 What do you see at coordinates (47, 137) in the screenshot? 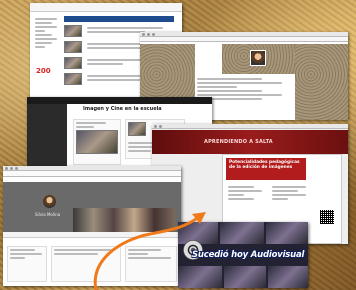
I see `dark-sidebar` at bounding box center [47, 137].